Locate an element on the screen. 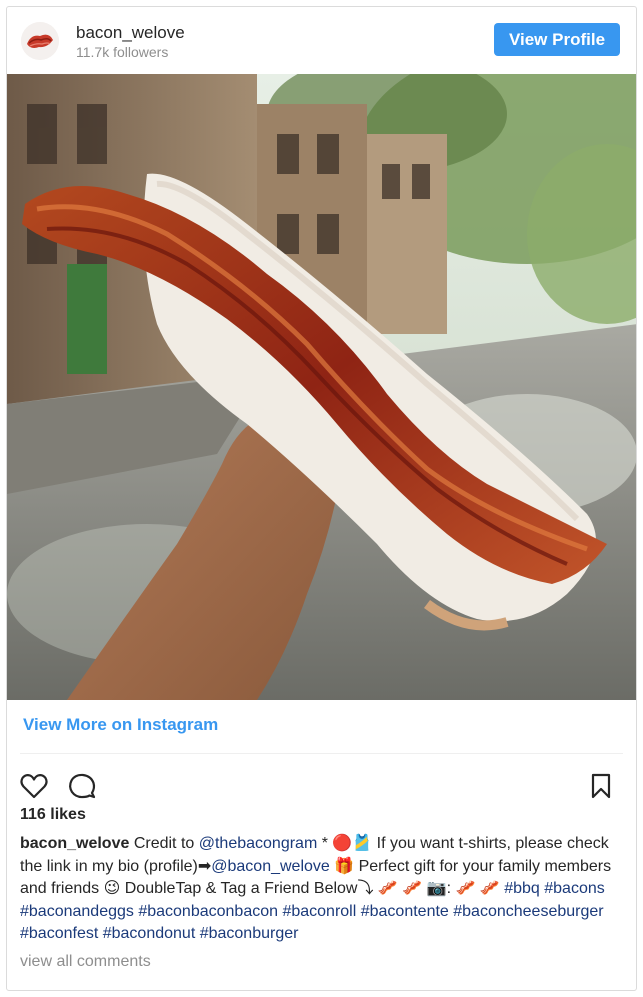  avatar is located at coordinates (40, 41).